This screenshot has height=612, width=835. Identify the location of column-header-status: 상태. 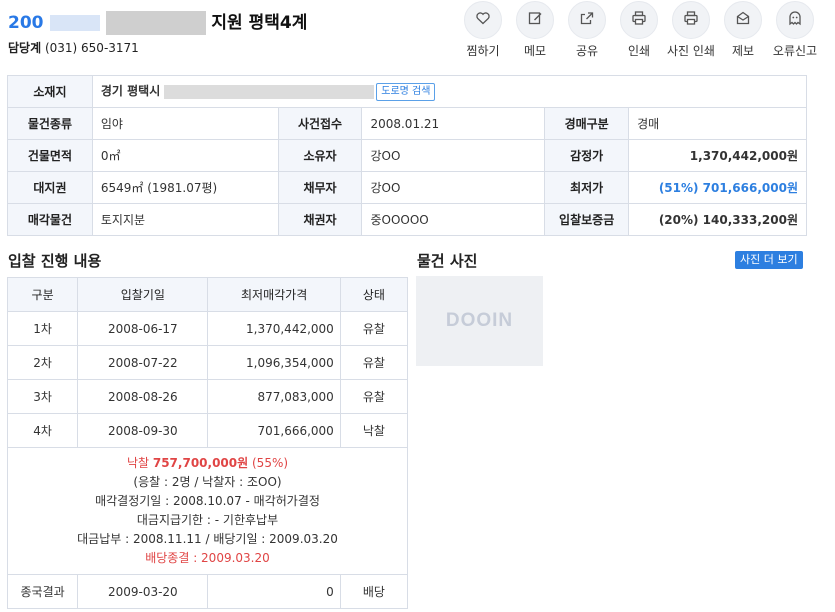
(374, 294).